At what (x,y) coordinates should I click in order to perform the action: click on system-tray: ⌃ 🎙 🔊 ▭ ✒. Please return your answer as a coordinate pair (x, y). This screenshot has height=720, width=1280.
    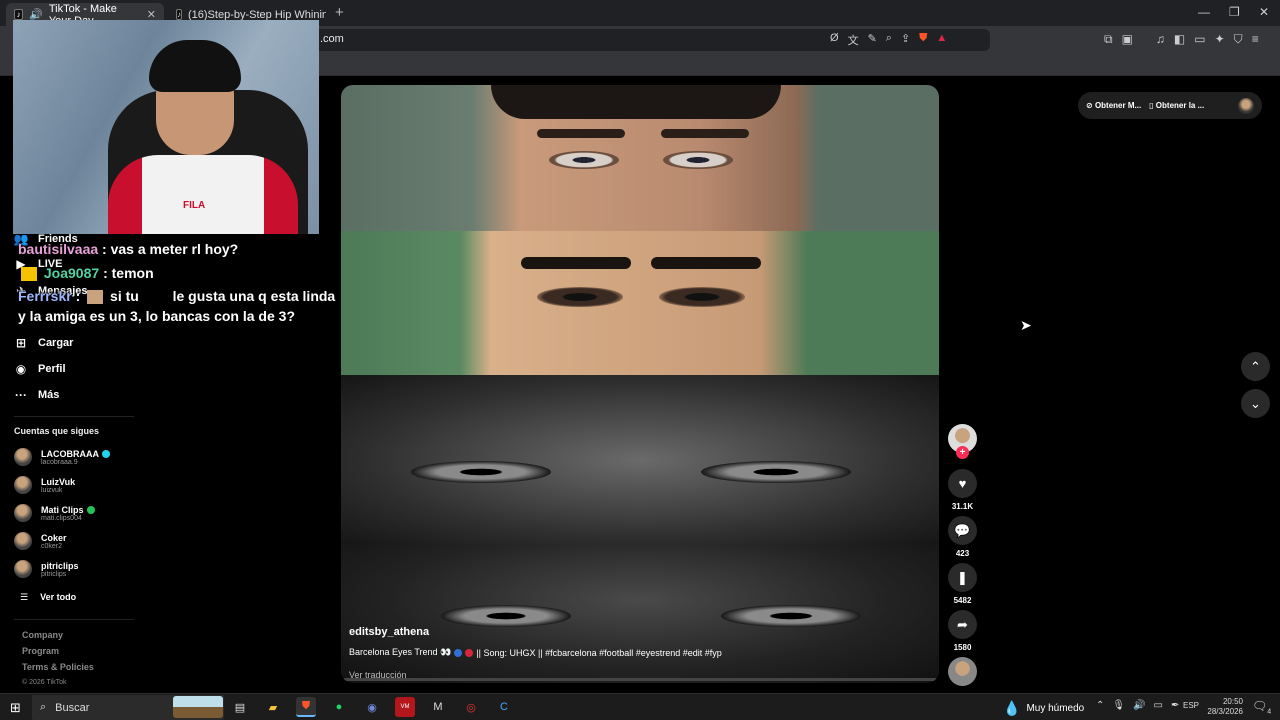
    Looking at the image, I should click on (1137, 705).